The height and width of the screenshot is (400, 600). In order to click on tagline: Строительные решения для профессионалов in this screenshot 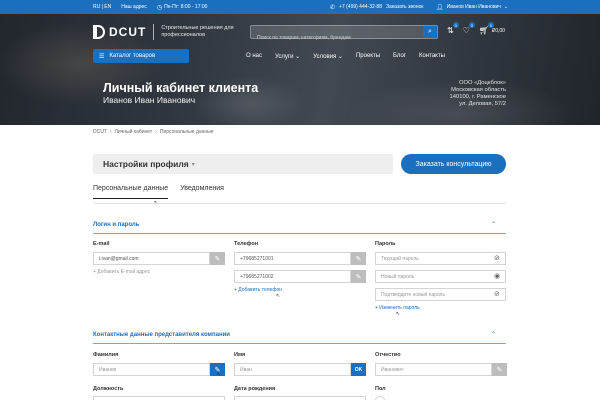, I will do `click(197, 31)`.